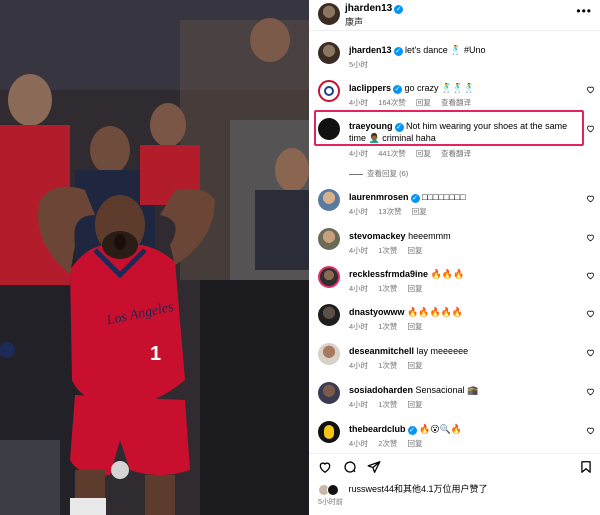 The height and width of the screenshot is (515, 600). I want to click on comment-likes: 2次赞, so click(387, 443).